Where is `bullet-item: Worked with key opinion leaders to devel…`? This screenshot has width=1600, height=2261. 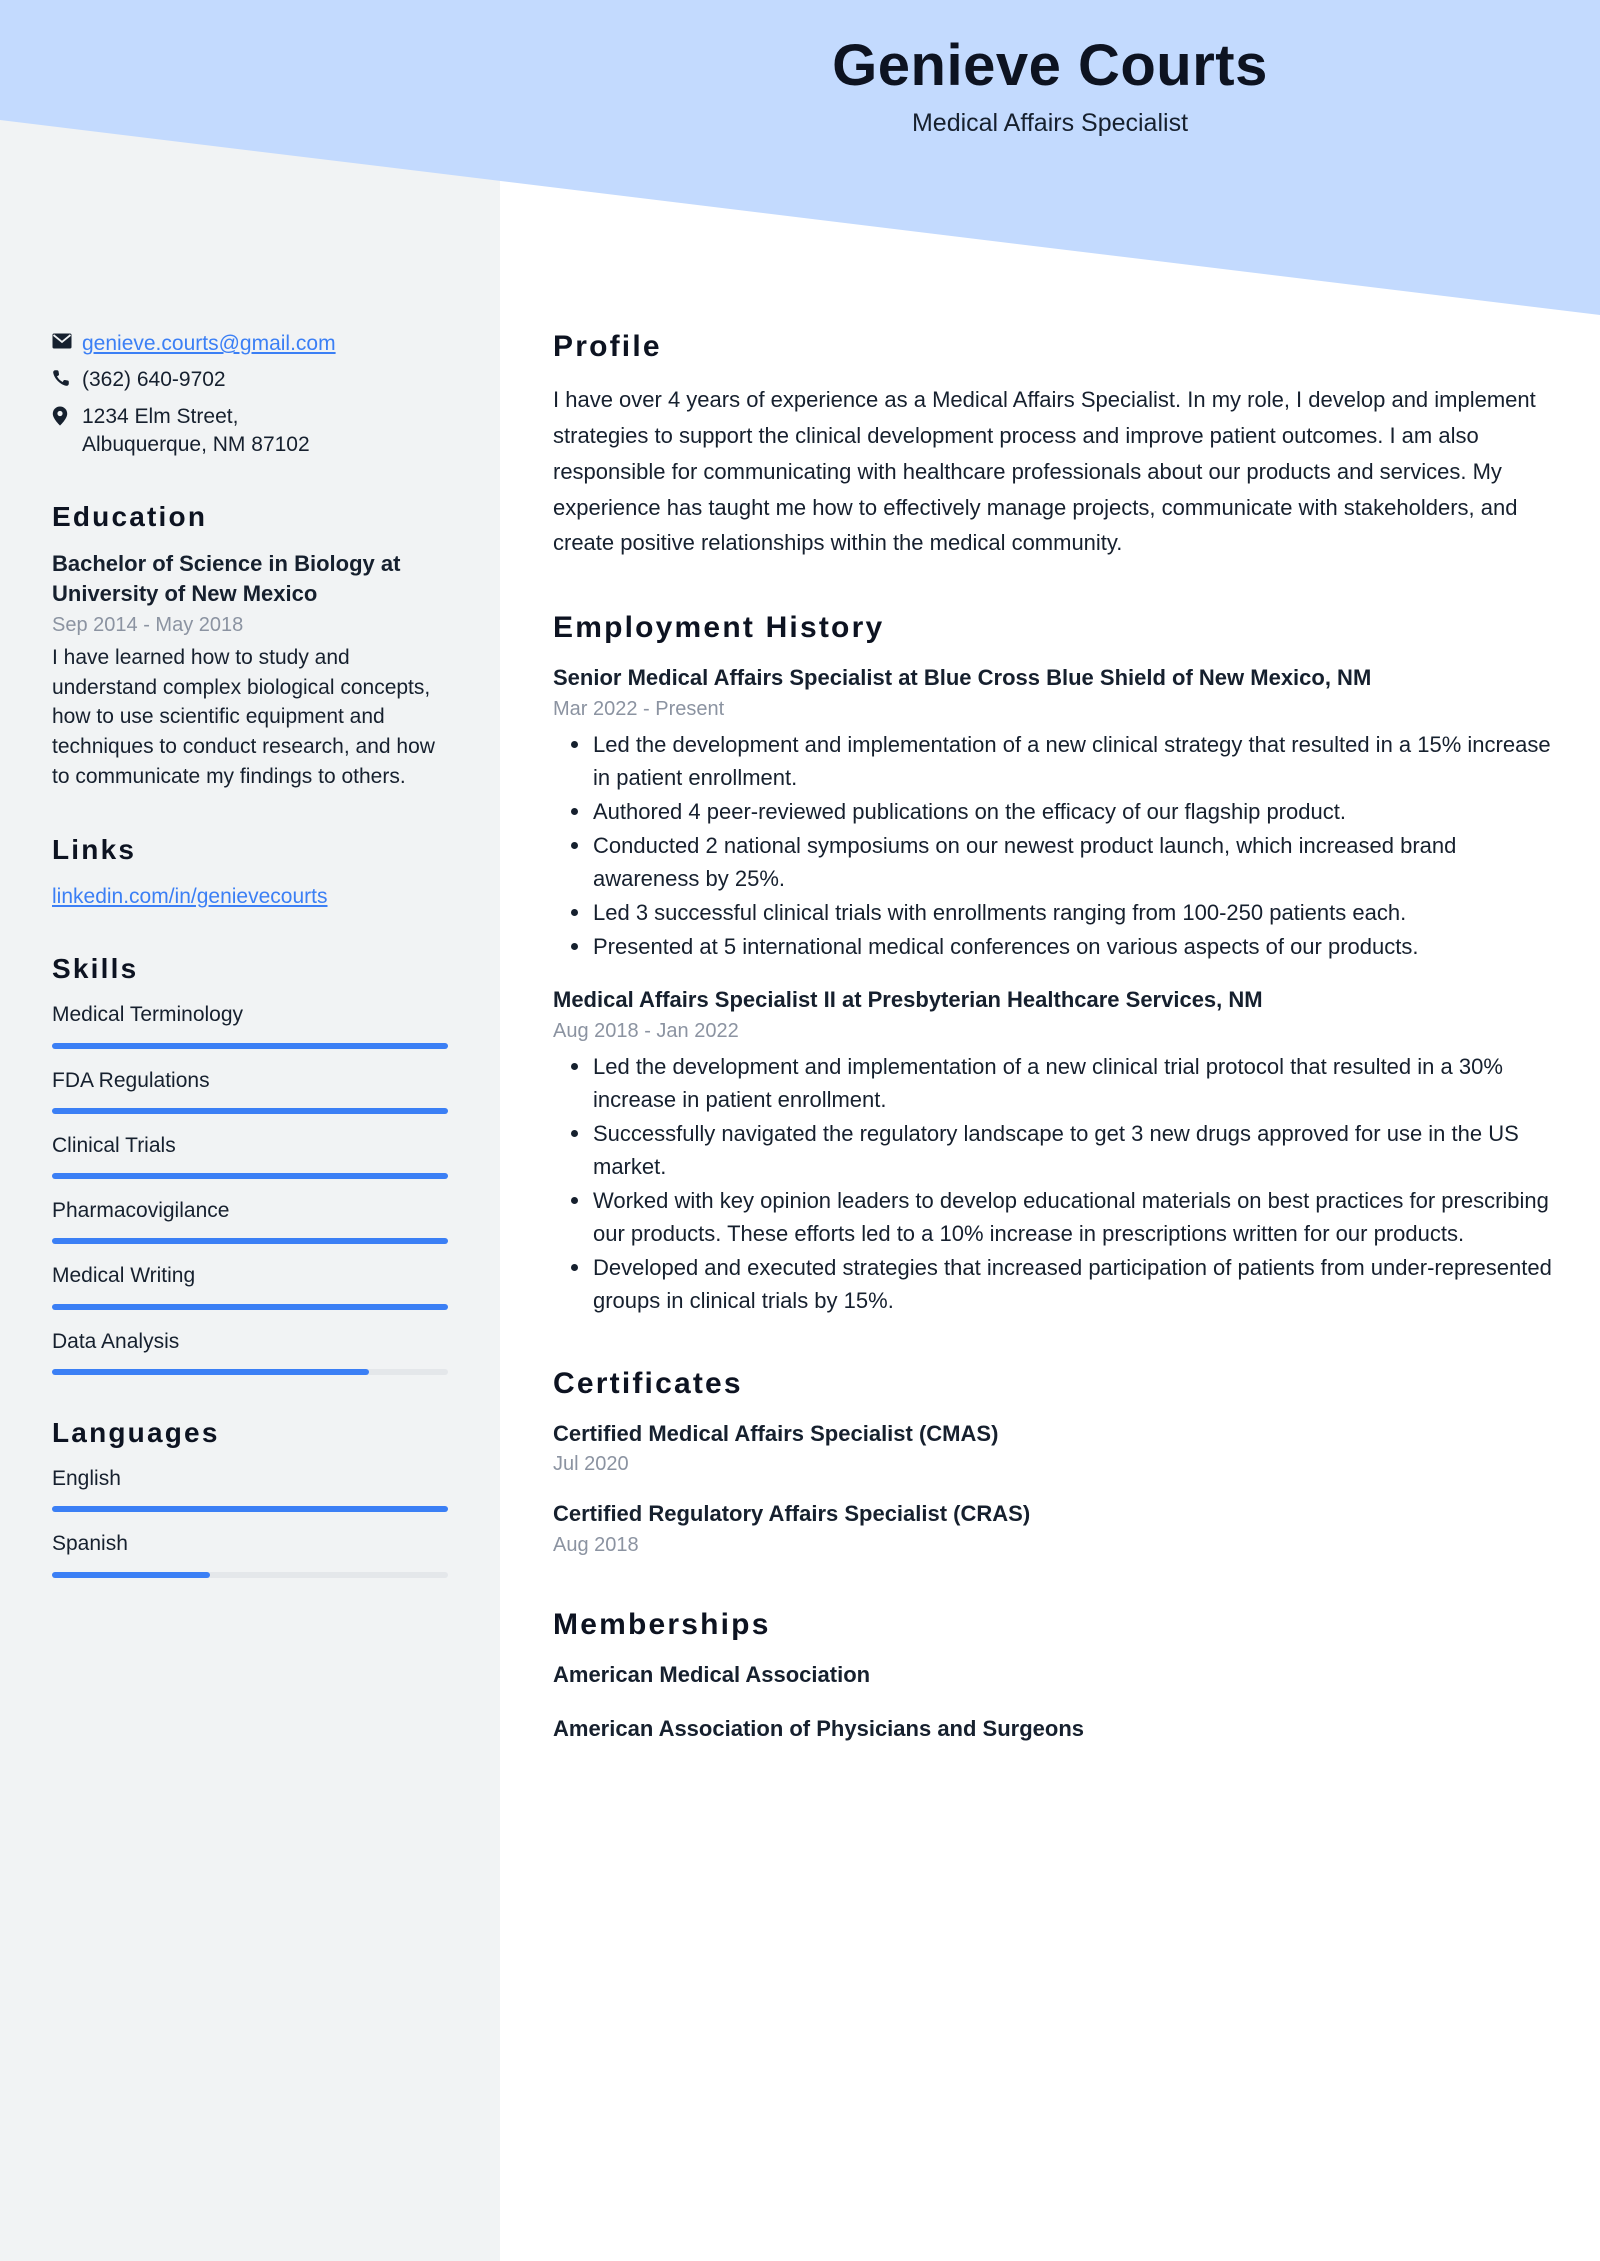
bullet-item: Worked with key opinion leaders to devel… is located at coordinates (1062, 1217).